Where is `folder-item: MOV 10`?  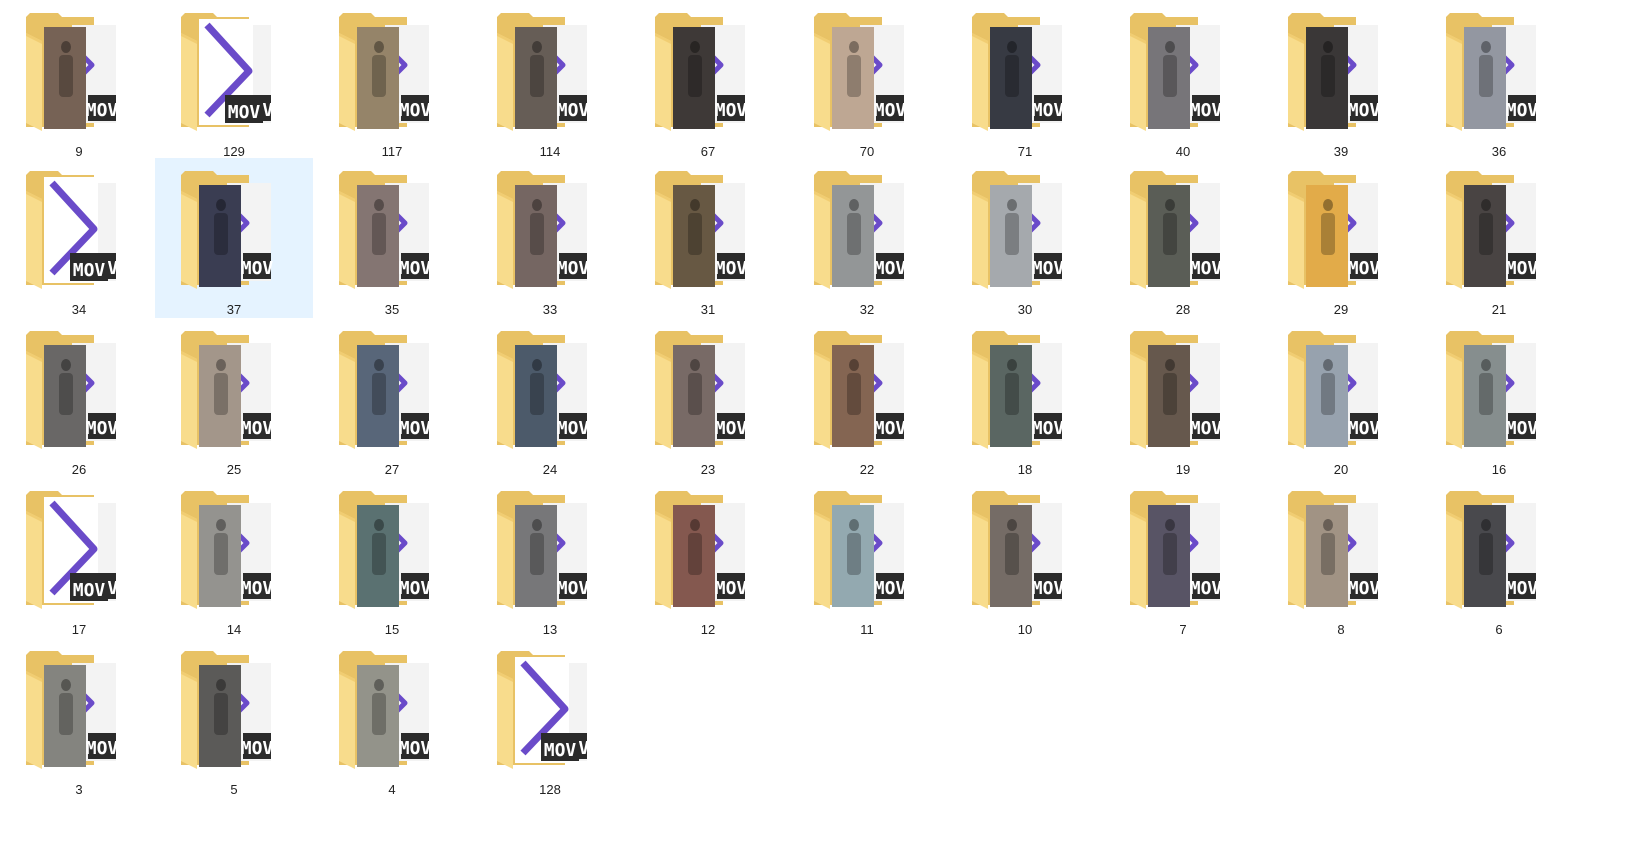
folder-item: MOV 10 is located at coordinates (1025, 558).